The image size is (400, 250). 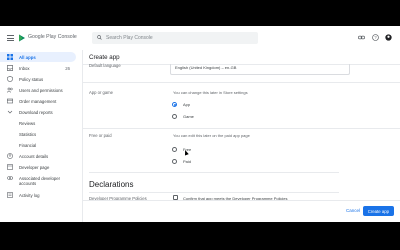 I want to click on paid-radio-label: Paid, so click(x=187, y=161).